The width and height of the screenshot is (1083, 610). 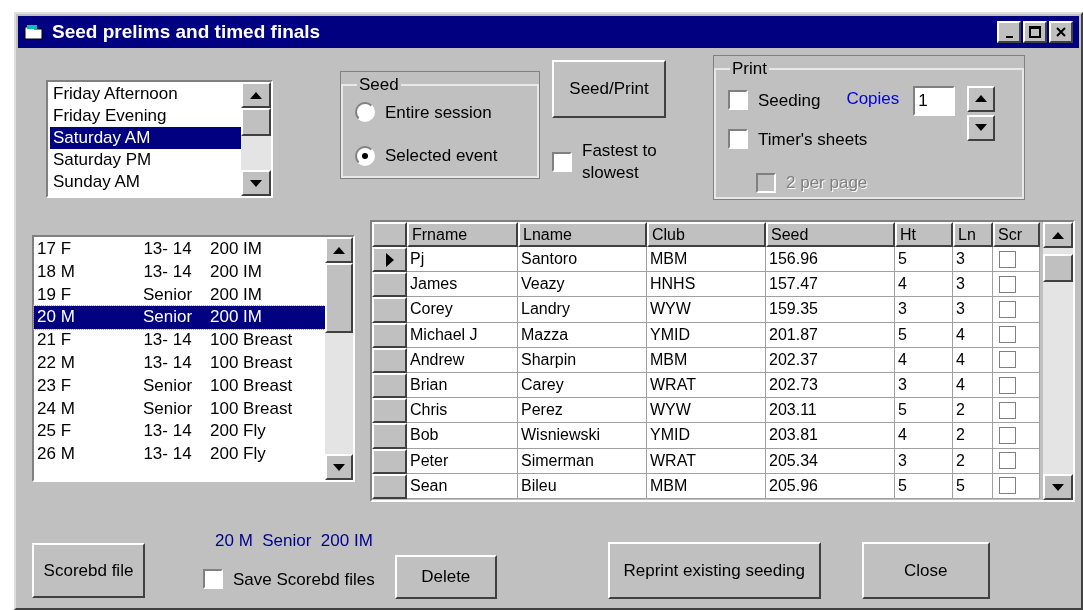 What do you see at coordinates (145, 94) in the screenshot?
I see `list-item: Friday Afternoon` at bounding box center [145, 94].